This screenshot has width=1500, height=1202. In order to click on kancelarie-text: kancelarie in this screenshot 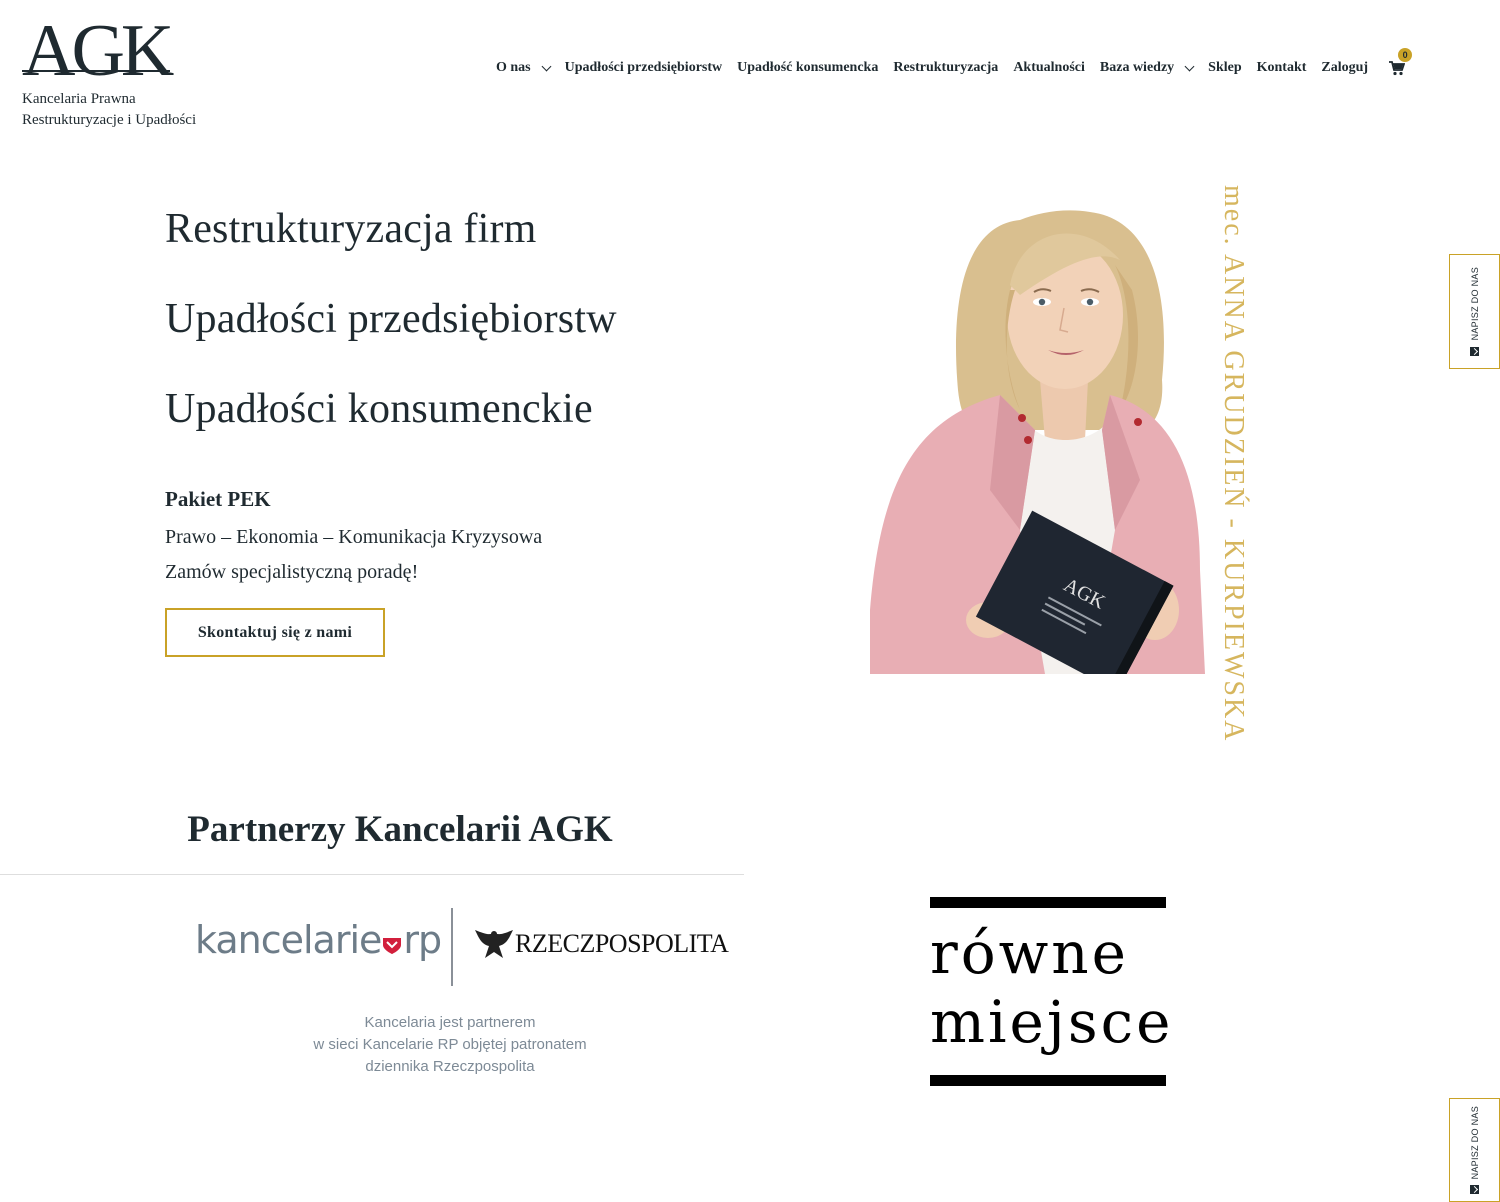, I will do `click(288, 940)`.